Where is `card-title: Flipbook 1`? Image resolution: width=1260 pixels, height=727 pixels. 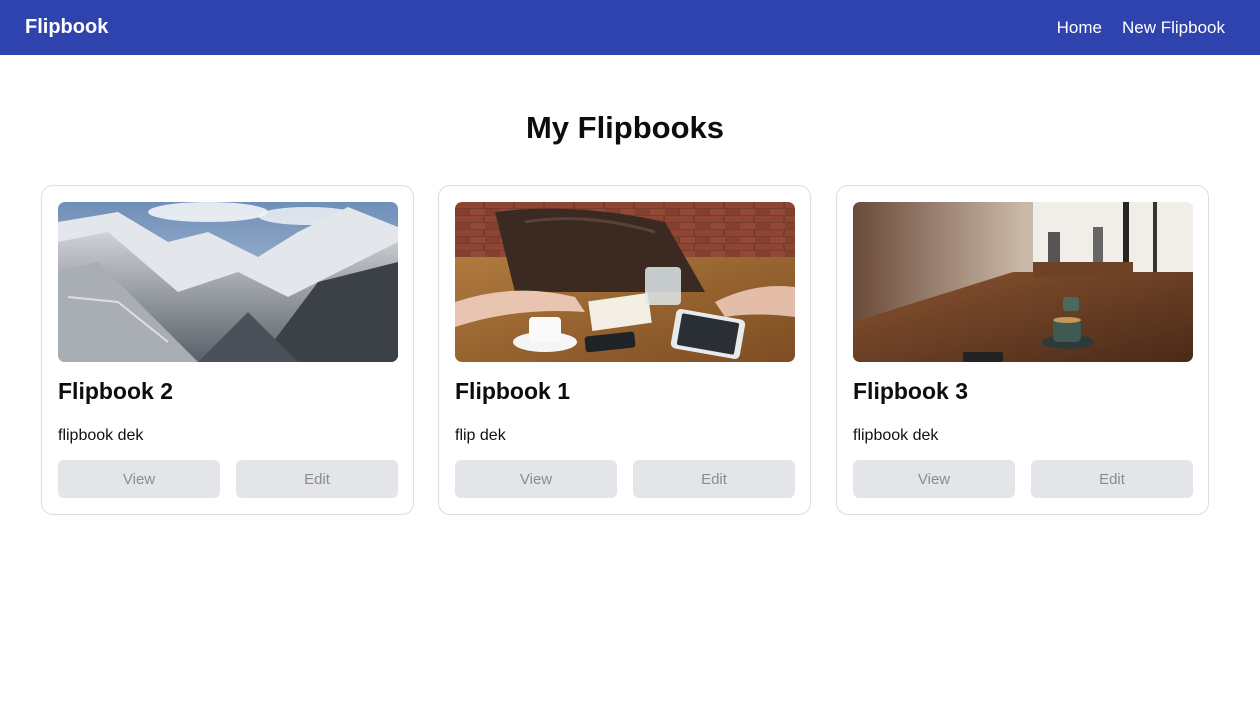
card-title: Flipbook 1 is located at coordinates (512, 391).